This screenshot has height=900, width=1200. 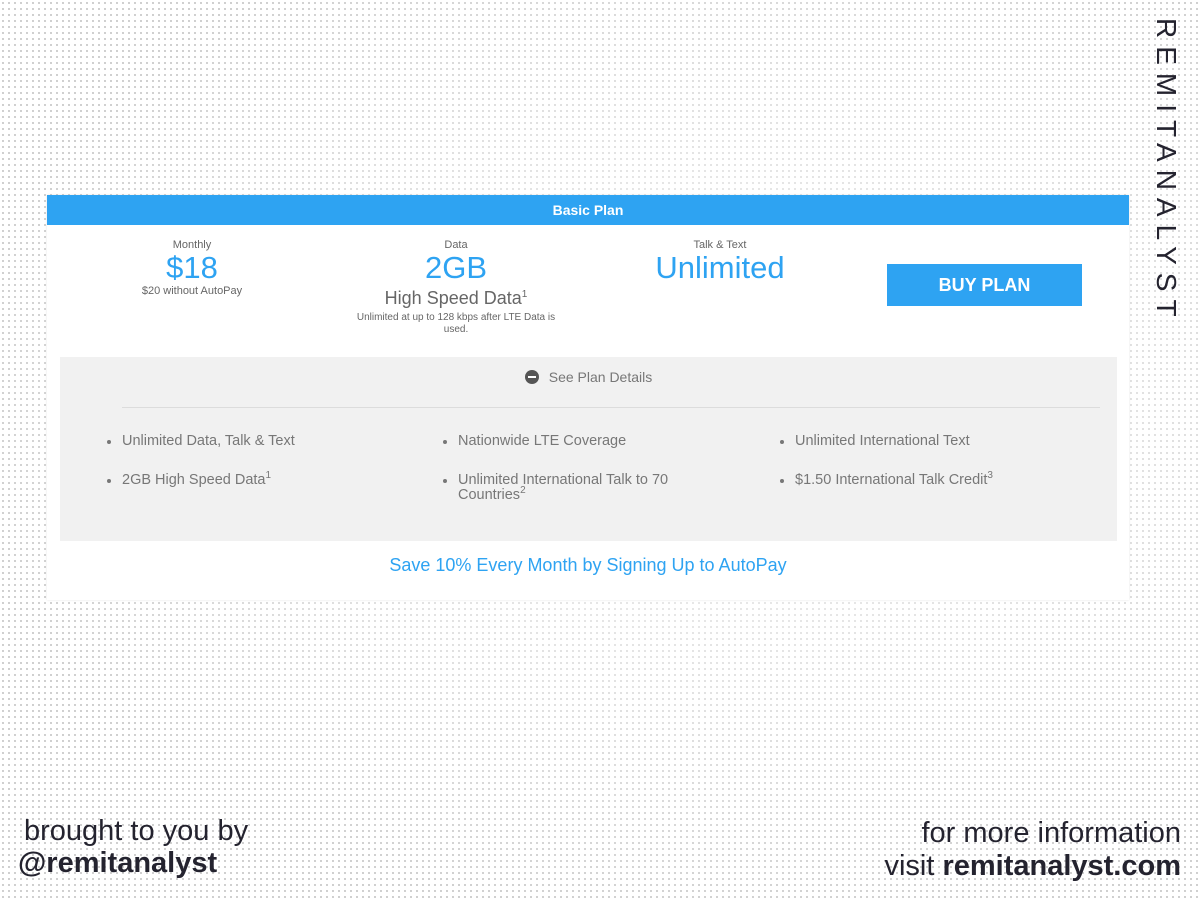 I want to click on see-plan-details-toggle: See Plan Details, so click(x=588, y=377).